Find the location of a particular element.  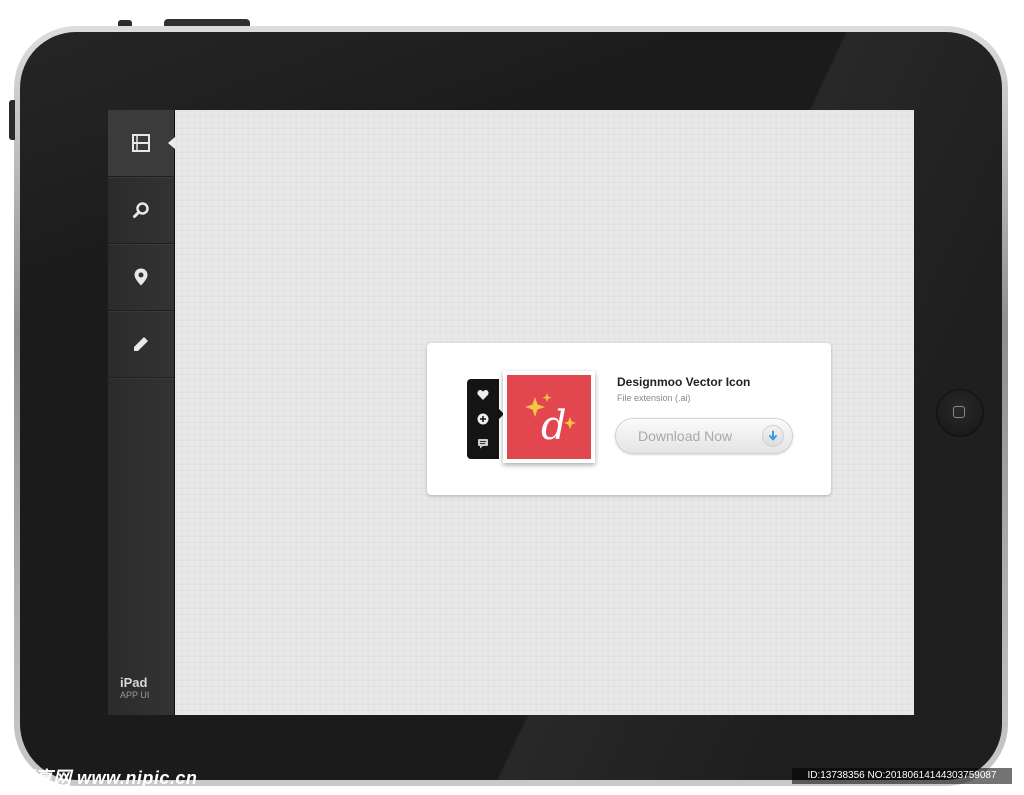

card-subtitle: File extension (.ai) is located at coordinates (654, 398).